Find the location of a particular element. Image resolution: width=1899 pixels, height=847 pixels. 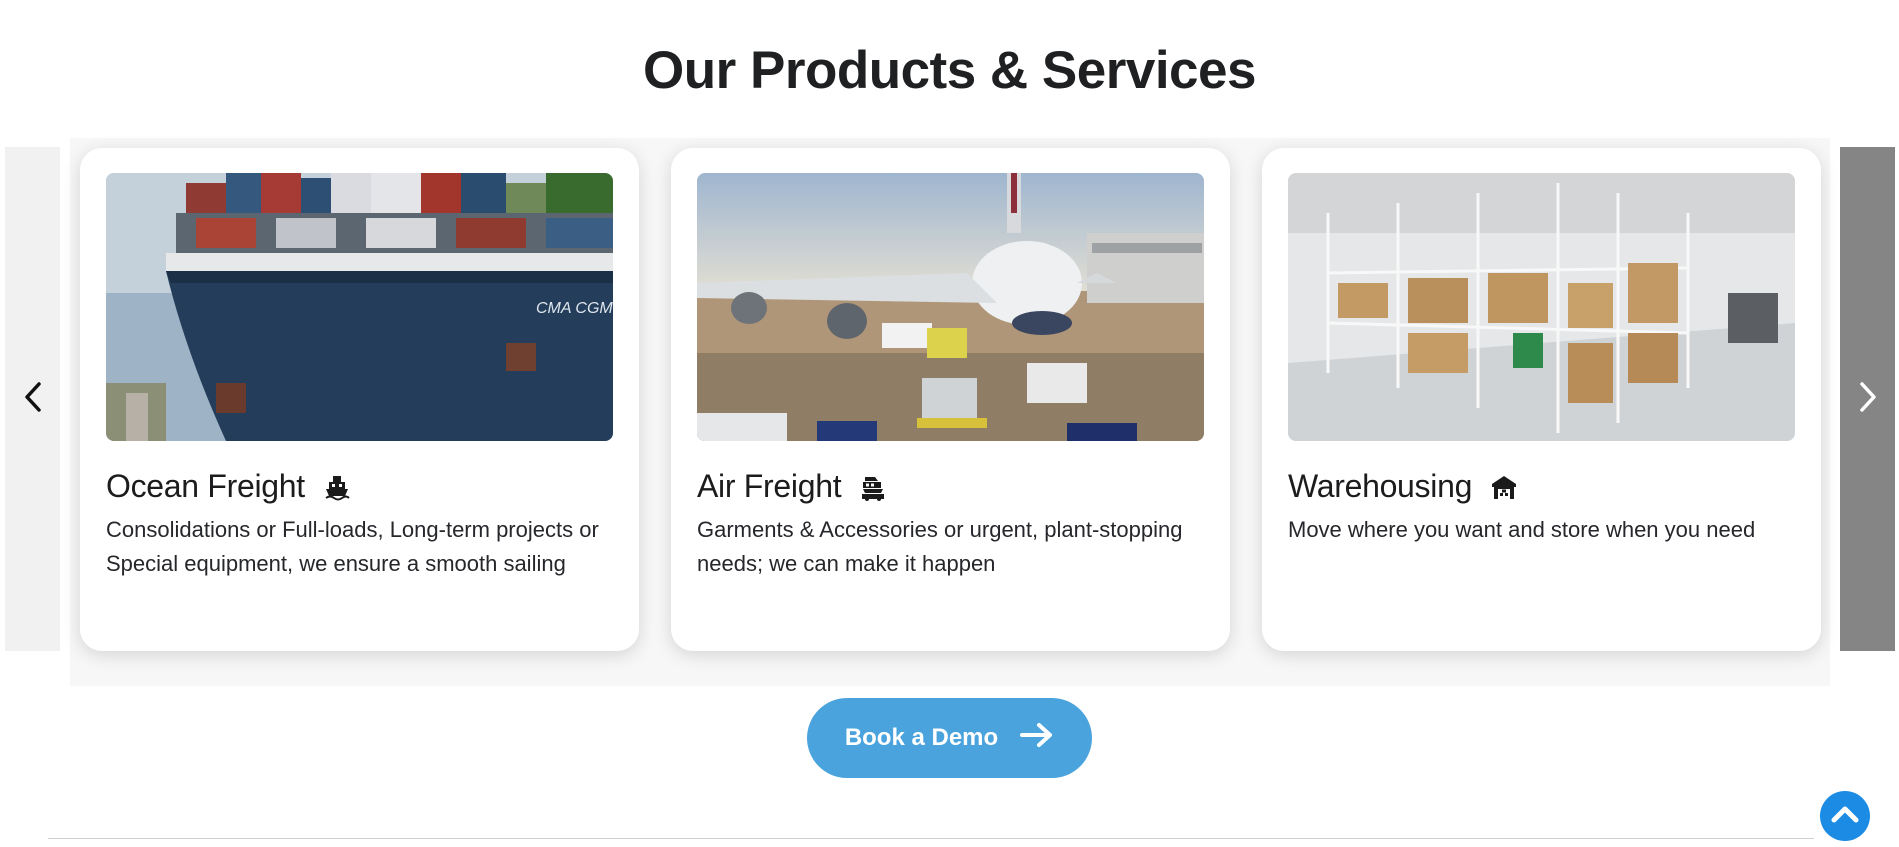

cargo-transport-icon is located at coordinates (873, 487).